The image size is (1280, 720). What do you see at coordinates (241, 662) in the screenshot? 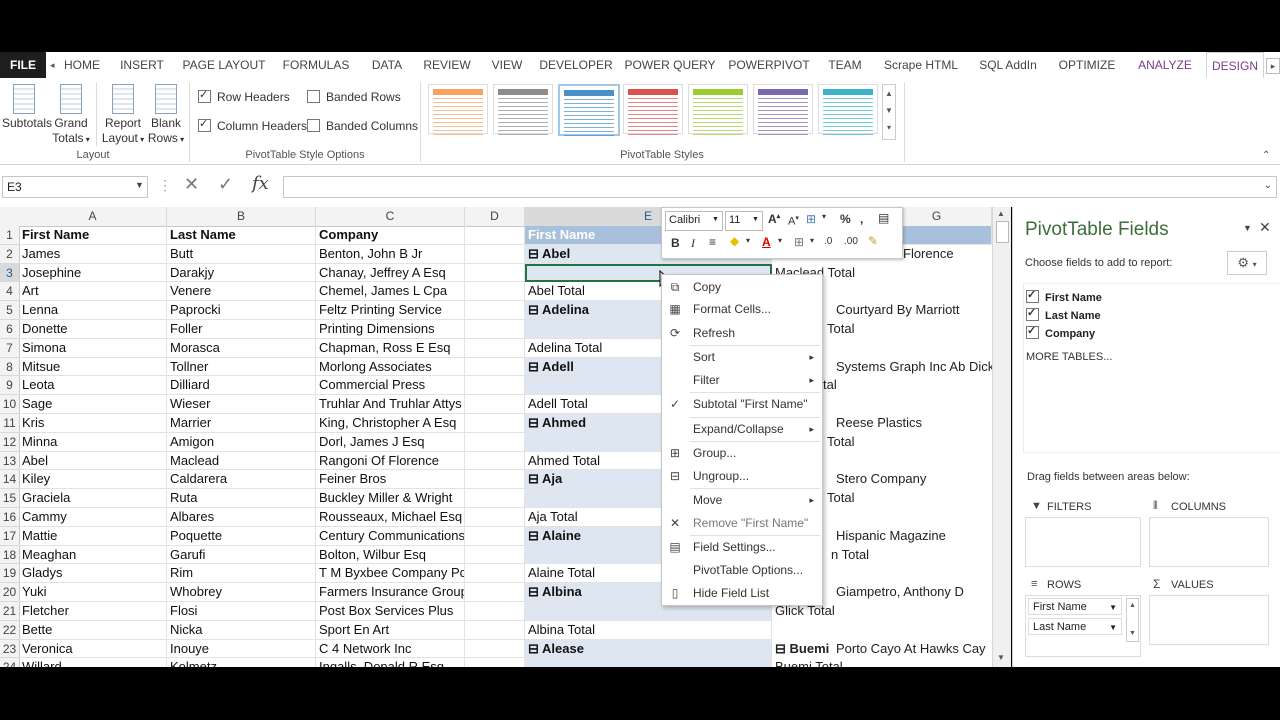
I see `table-cell: Kolmetz` at bounding box center [241, 662].